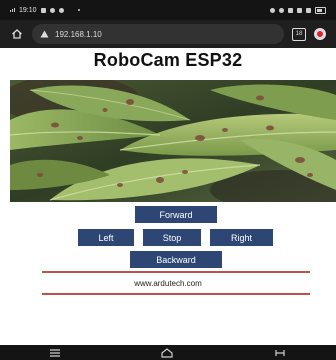 This screenshot has width=336, height=360. I want to click on tabs-icon: 18, so click(299, 34).